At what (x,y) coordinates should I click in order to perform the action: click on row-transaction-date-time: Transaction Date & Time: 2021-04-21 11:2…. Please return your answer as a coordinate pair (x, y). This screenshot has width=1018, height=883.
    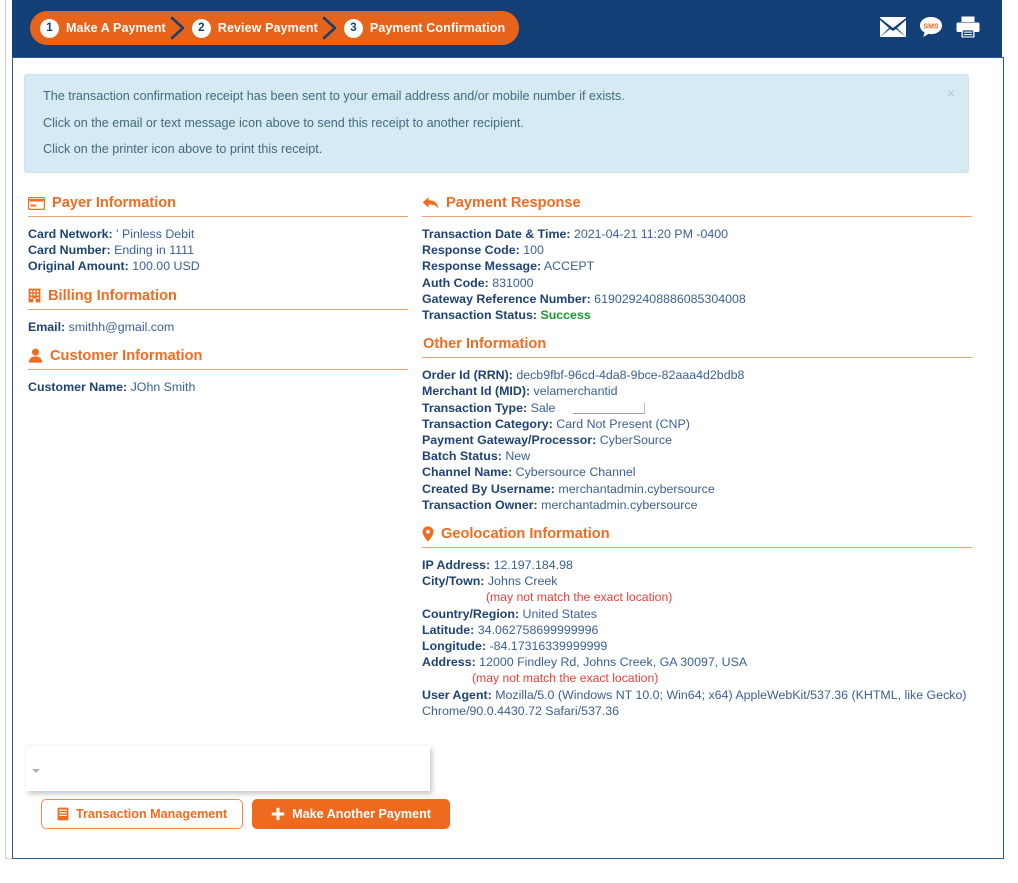
    Looking at the image, I should click on (697, 234).